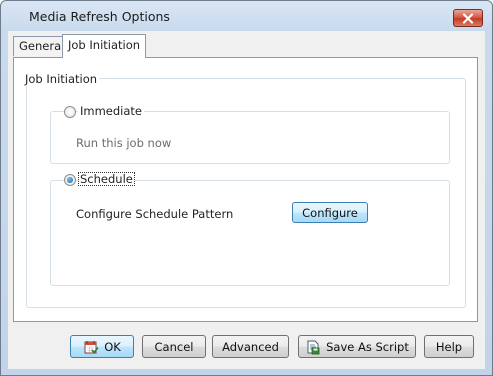 This screenshot has height=376, width=493. I want to click on configure-button: Configure, so click(330, 212).